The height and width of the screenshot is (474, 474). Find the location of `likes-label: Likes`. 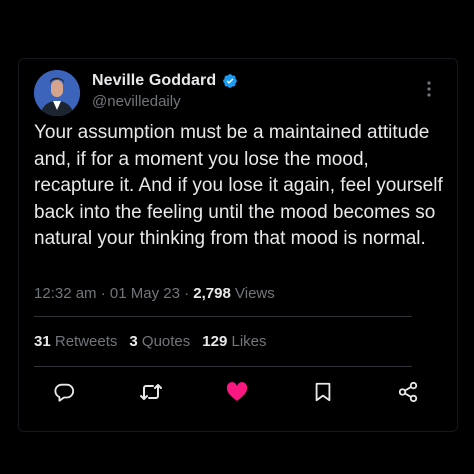

likes-label: Likes is located at coordinates (249, 341).